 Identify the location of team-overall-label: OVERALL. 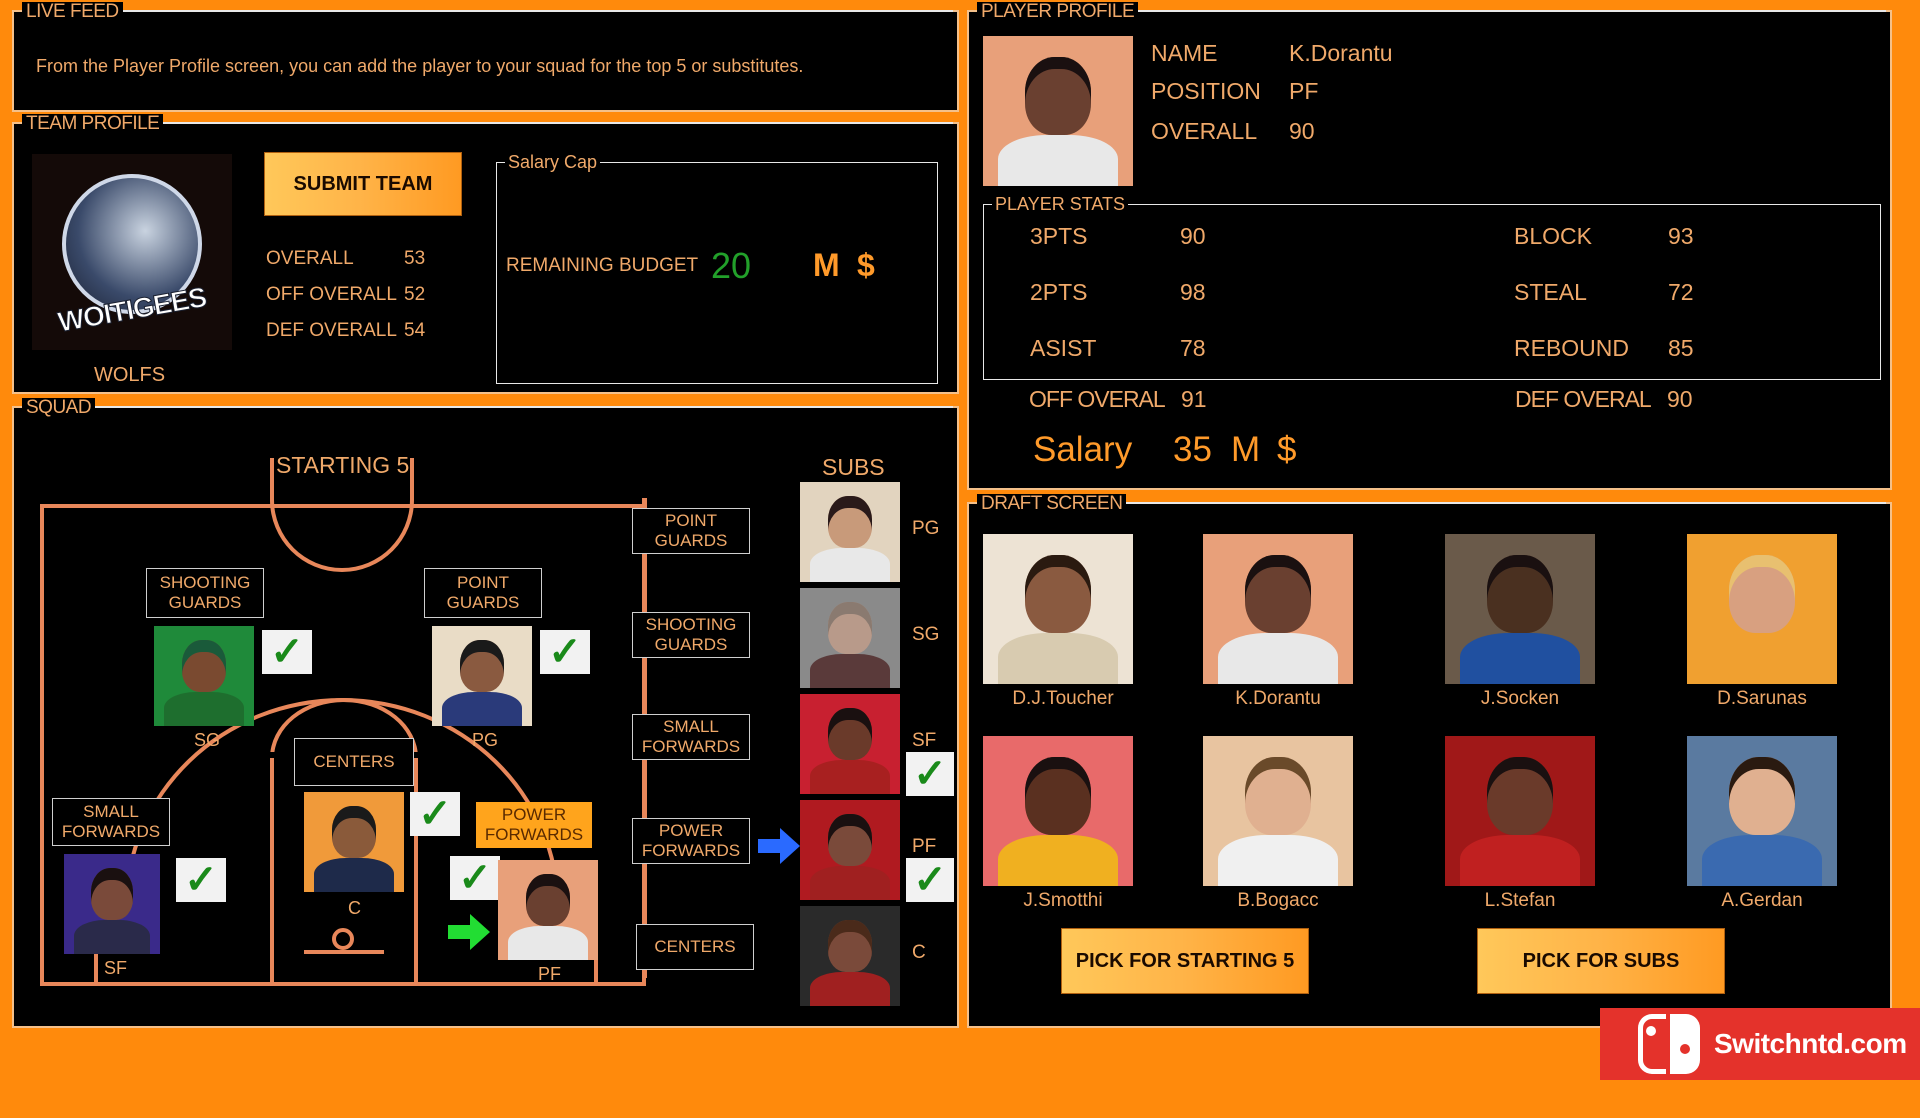
(310, 258).